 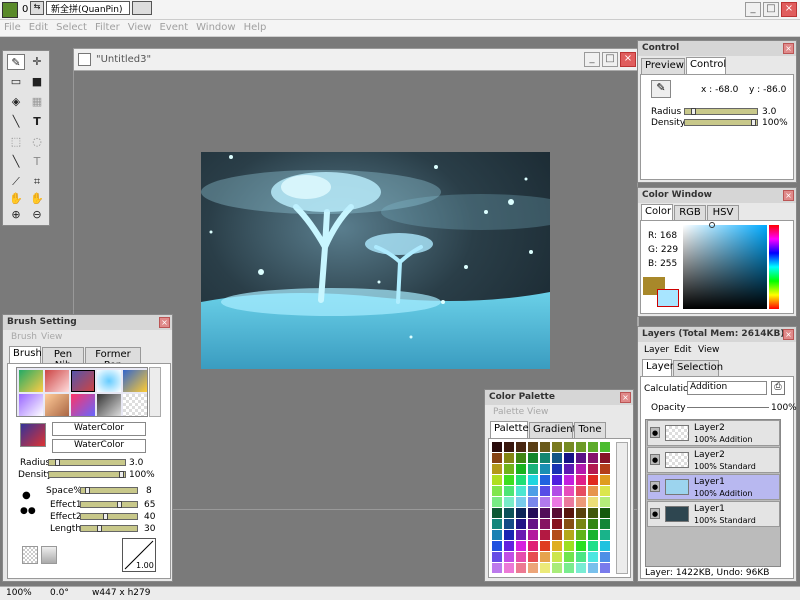 I want to click on color-palette-close-button: ×, so click(x=625, y=397).